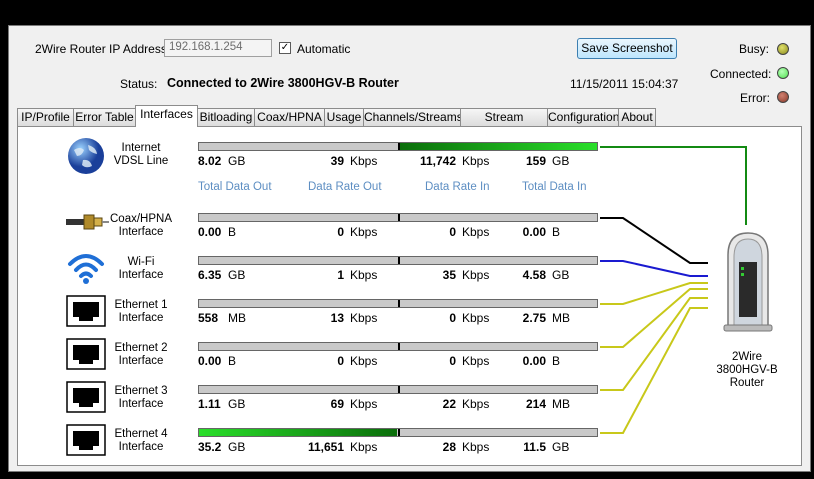 This screenshot has height=479, width=814. I want to click on automatic-label: Automatic, so click(324, 49).